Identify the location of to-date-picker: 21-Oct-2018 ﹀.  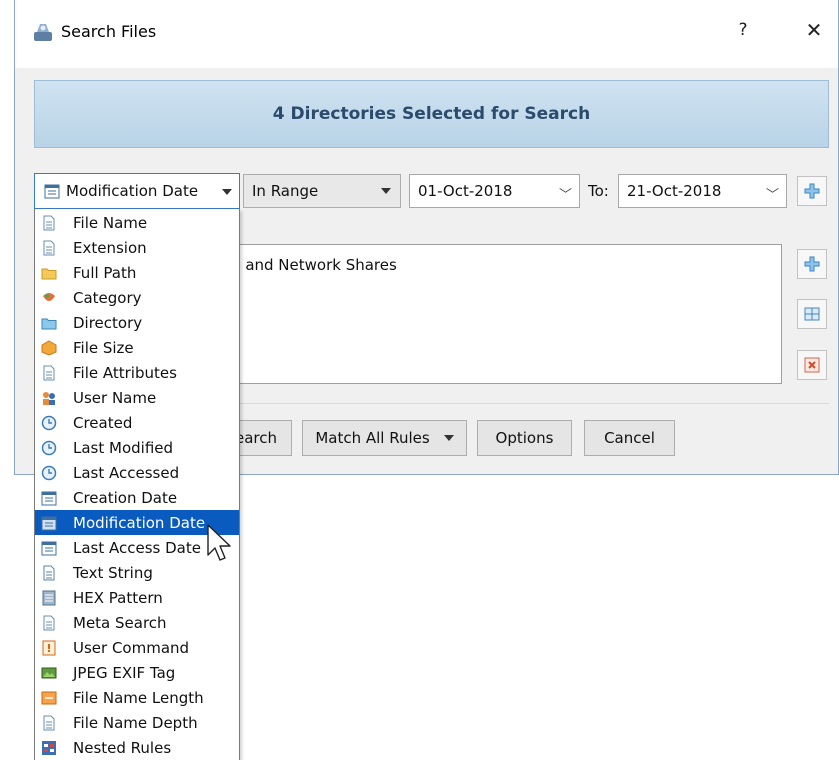
(702, 191).